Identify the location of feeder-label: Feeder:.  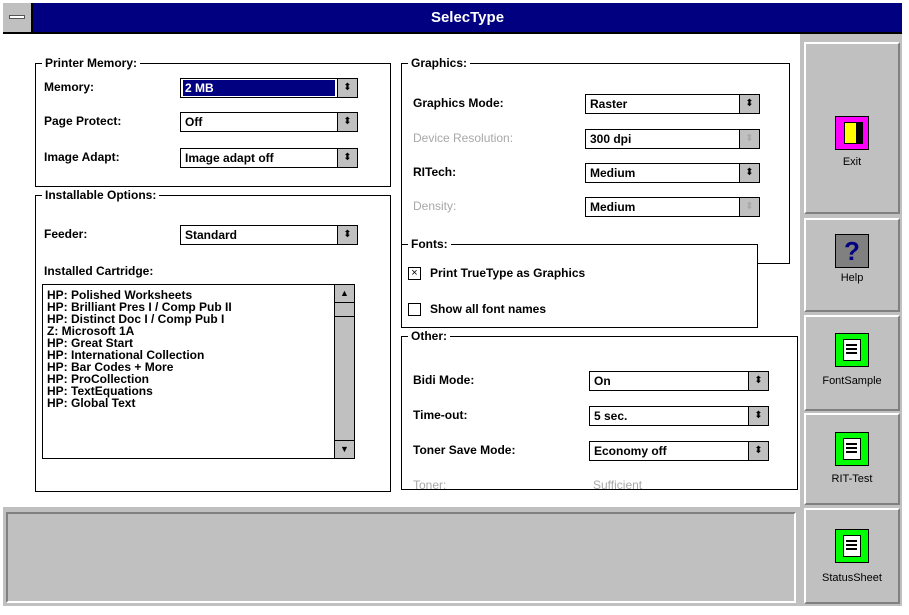
(66, 234).